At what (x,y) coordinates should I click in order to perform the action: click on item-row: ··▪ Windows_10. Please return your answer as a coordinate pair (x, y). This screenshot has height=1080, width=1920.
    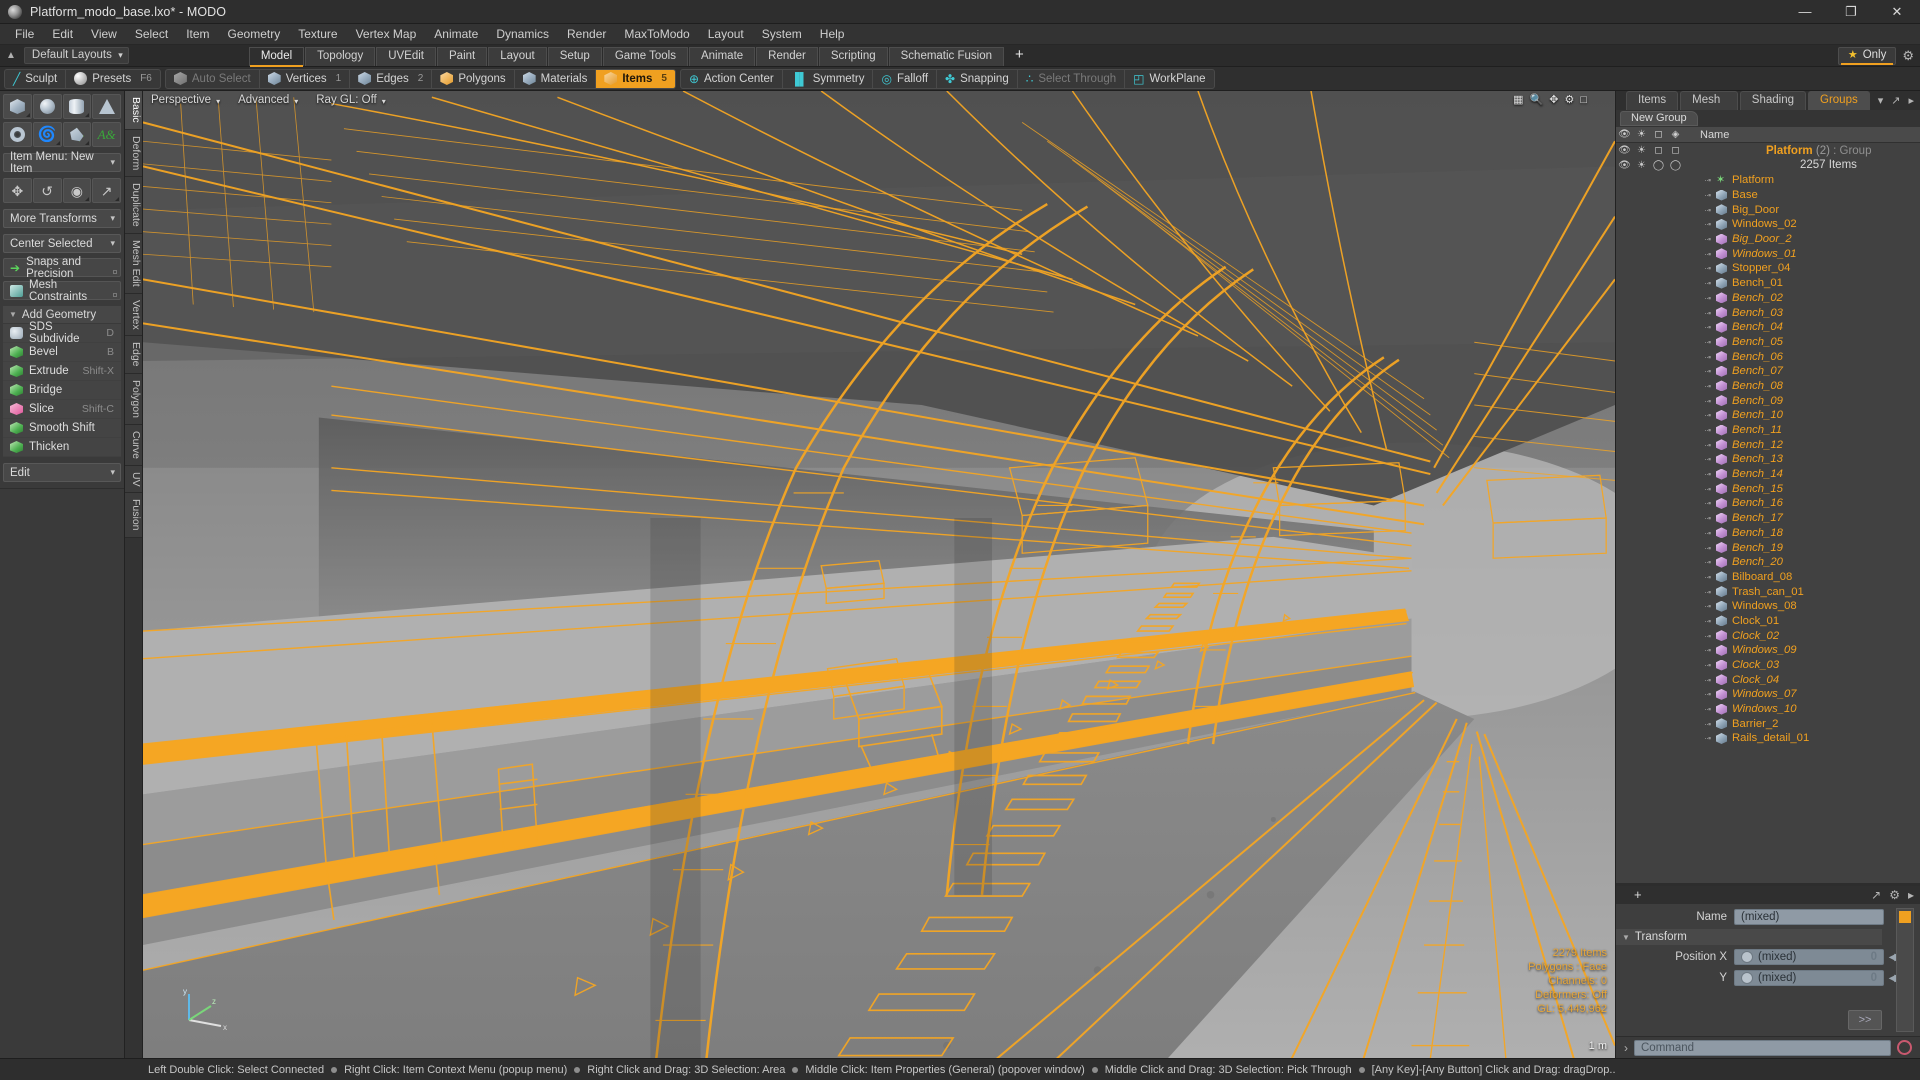
    Looking at the image, I should click on (1768, 709).